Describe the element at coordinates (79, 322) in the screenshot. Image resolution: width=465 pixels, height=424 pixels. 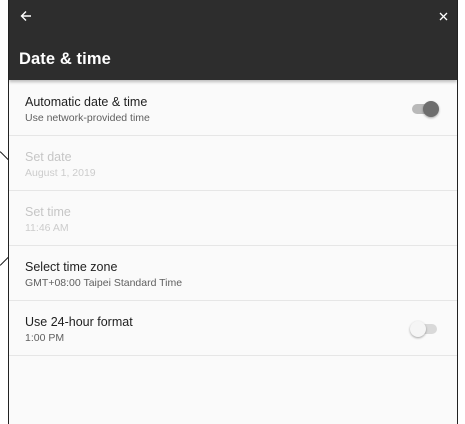
I see `use-24-hour-format-label: Use 24-hour format` at that location.